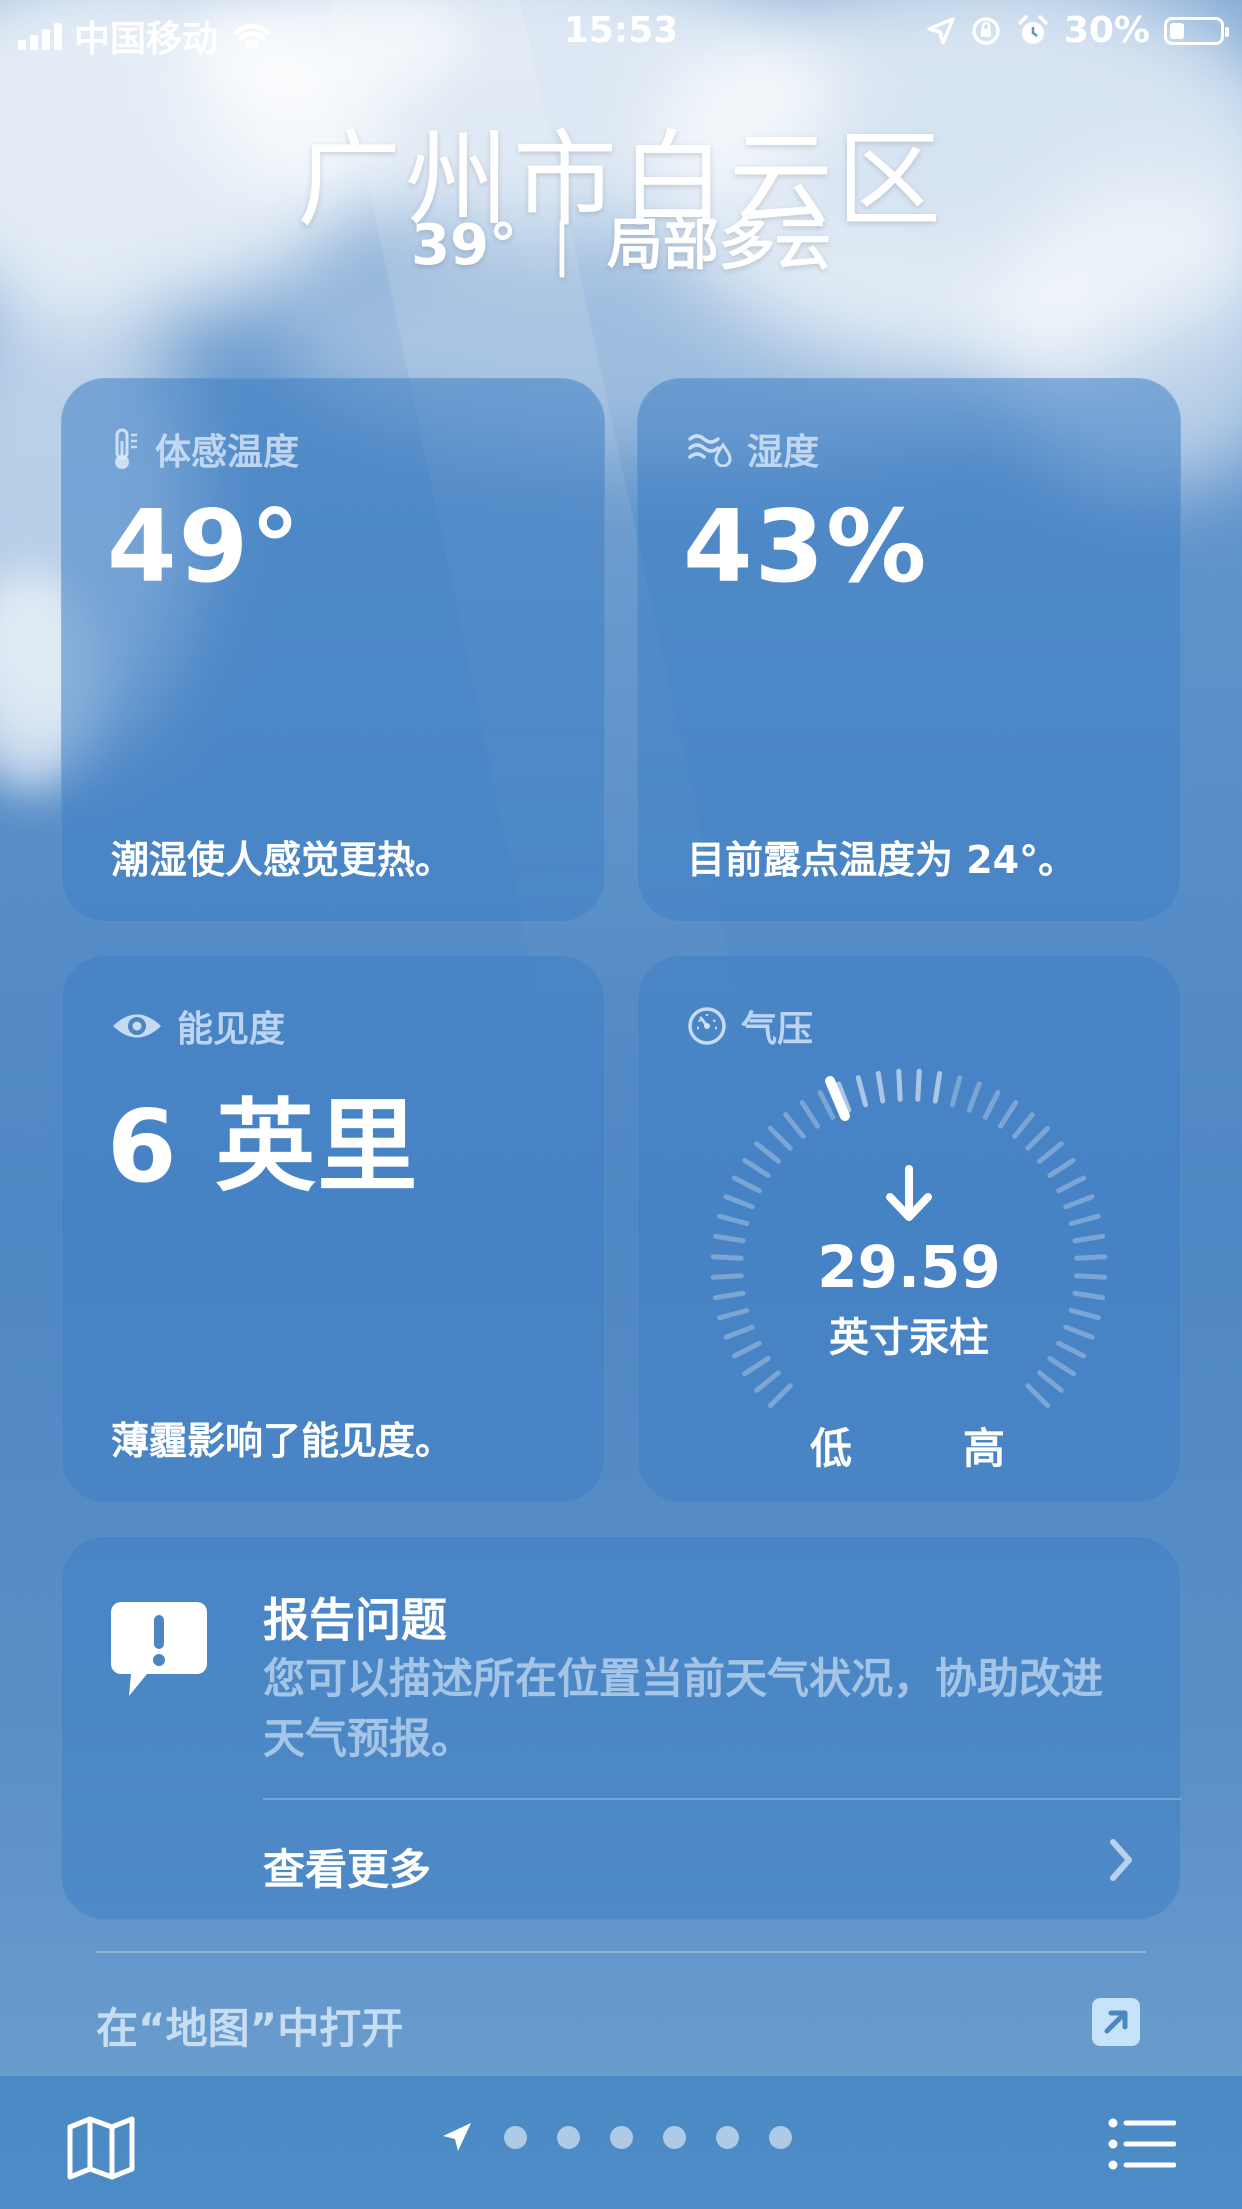 The height and width of the screenshot is (2209, 1242). I want to click on report-title: 报告问题, so click(355, 1620).